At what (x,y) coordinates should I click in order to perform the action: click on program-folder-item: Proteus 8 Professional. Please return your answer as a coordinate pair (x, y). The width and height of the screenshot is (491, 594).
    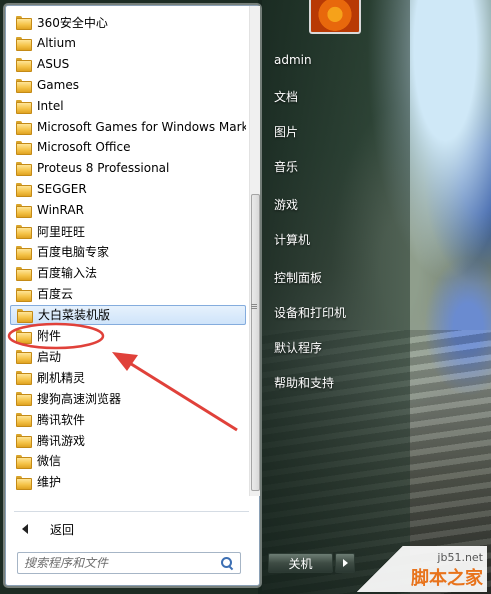
    Looking at the image, I should click on (128, 168).